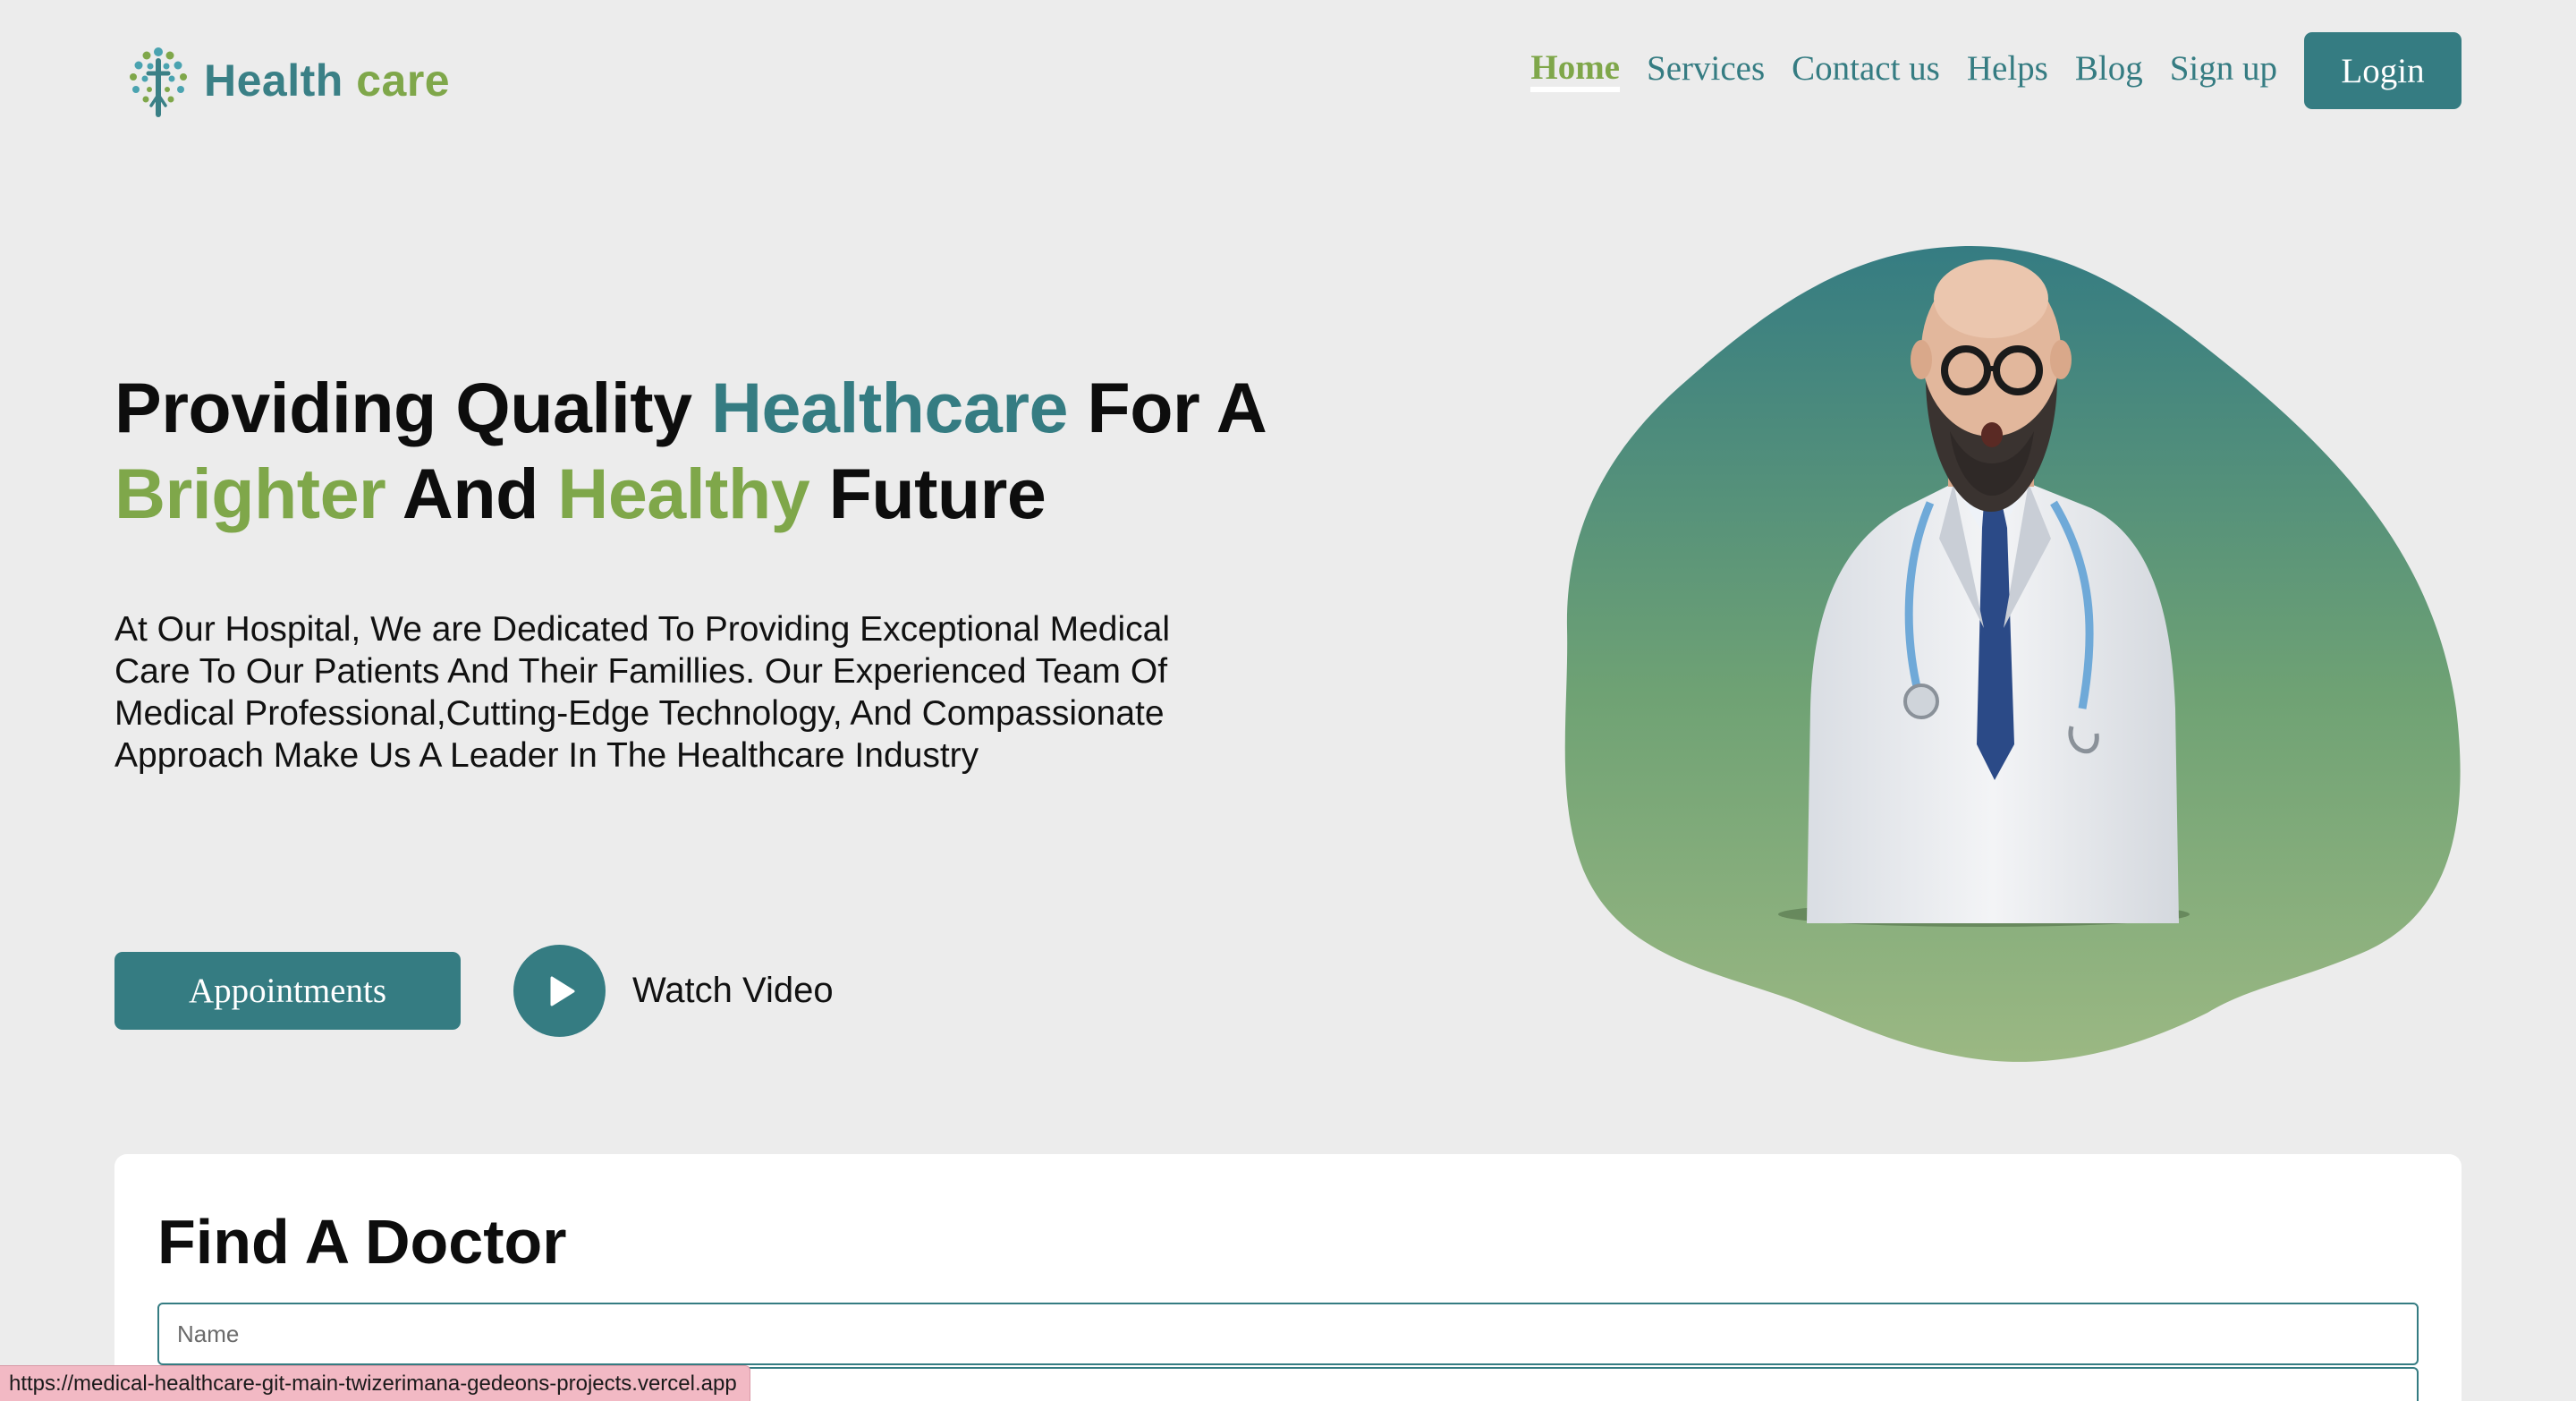 The image size is (2576, 1401). Describe the element at coordinates (412, 407) in the screenshot. I see `hero-title-part1: Providing Quality` at that location.